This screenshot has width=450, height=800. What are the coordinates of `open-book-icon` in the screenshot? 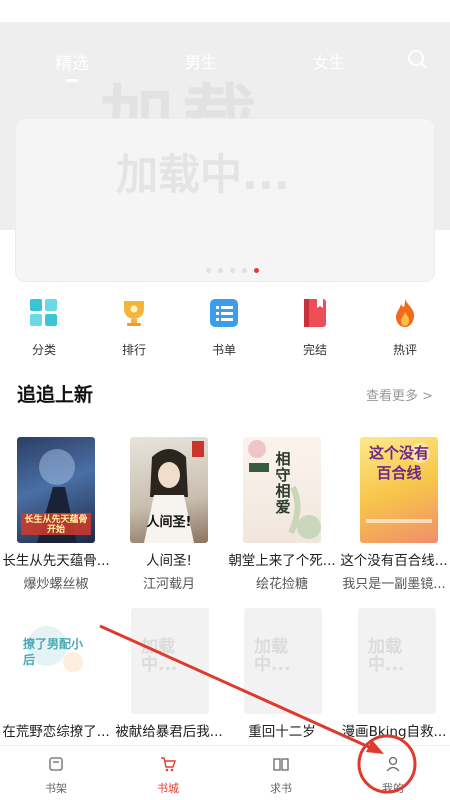 It's located at (281, 764).